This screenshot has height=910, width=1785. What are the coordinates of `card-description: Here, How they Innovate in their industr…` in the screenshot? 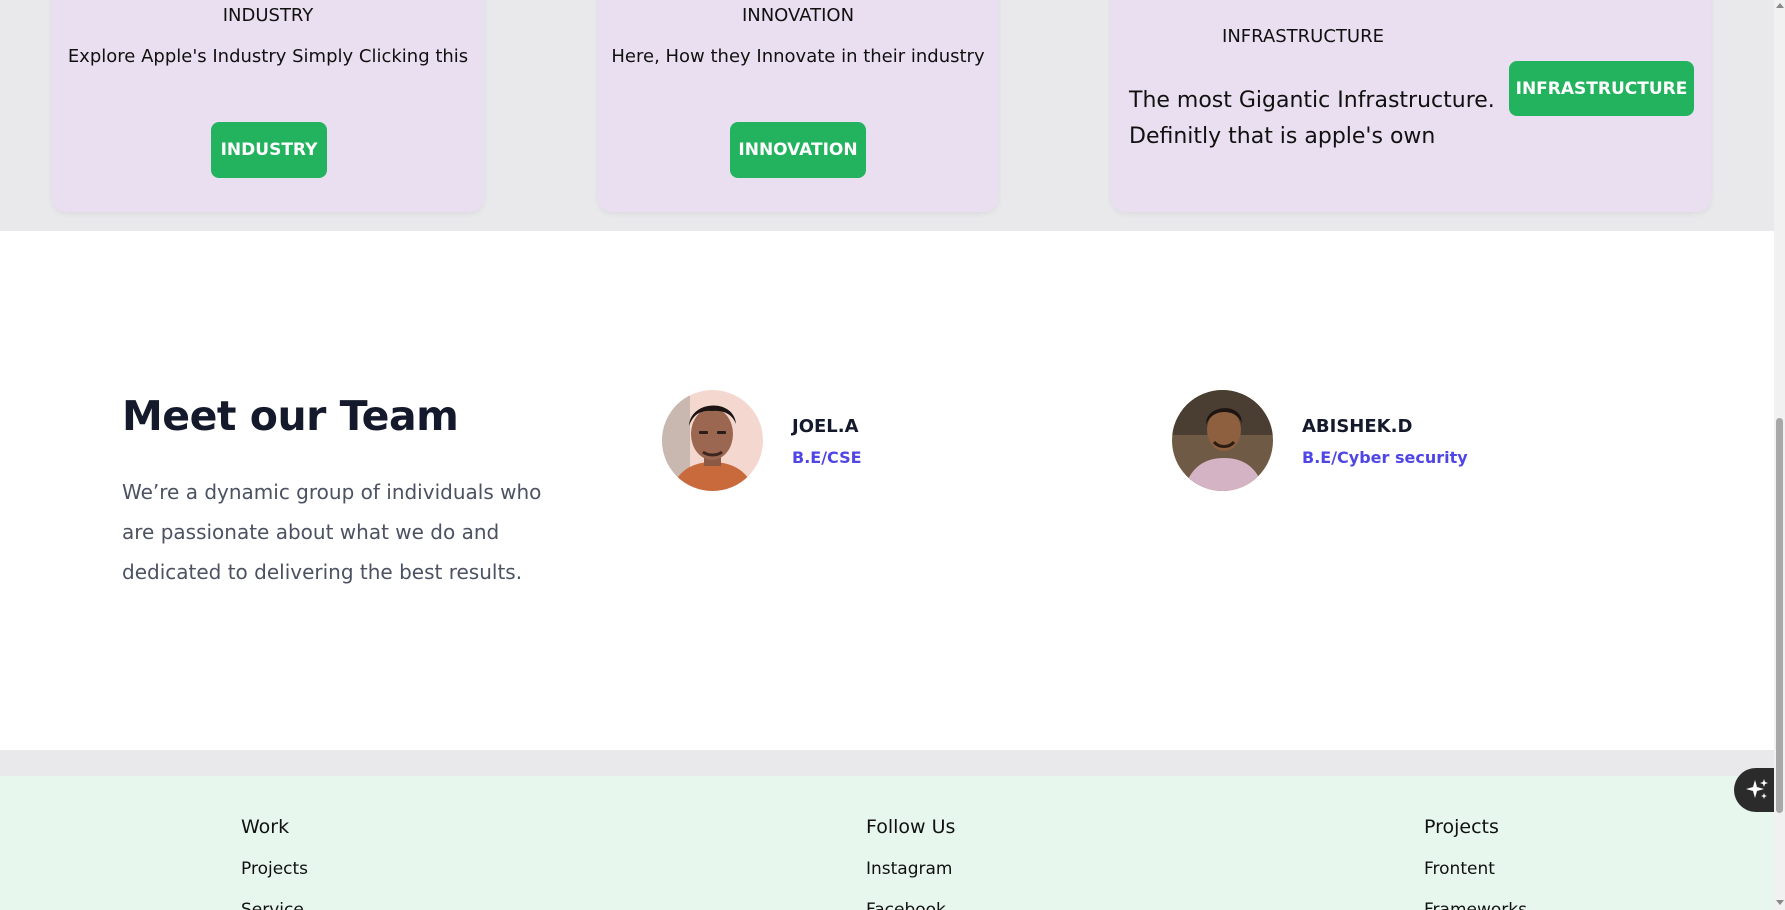 It's located at (798, 56).